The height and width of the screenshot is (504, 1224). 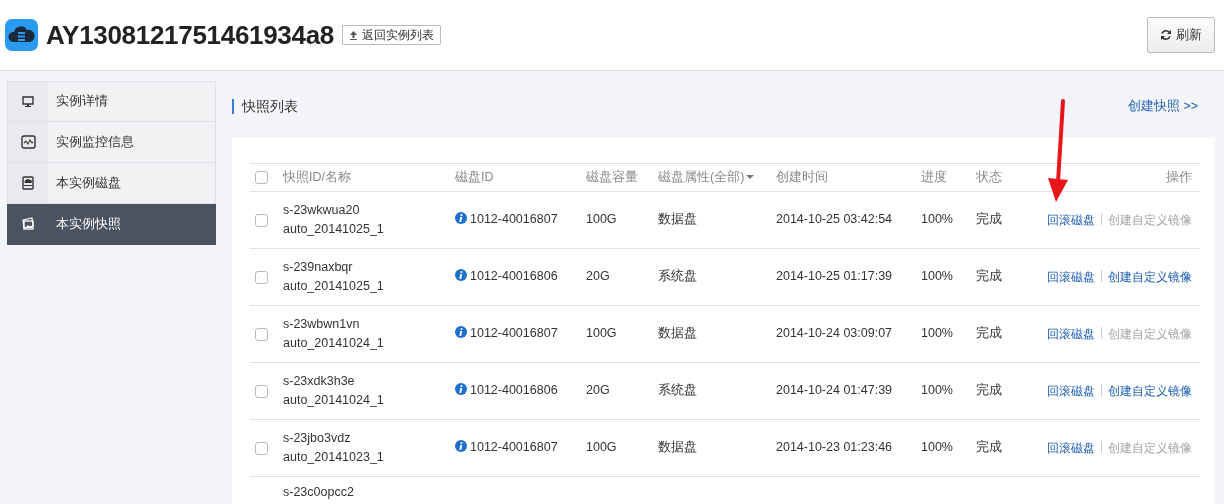 What do you see at coordinates (319, 492) in the screenshot?
I see `snapshot-name-cell-text: s-23c0opcc2` at bounding box center [319, 492].